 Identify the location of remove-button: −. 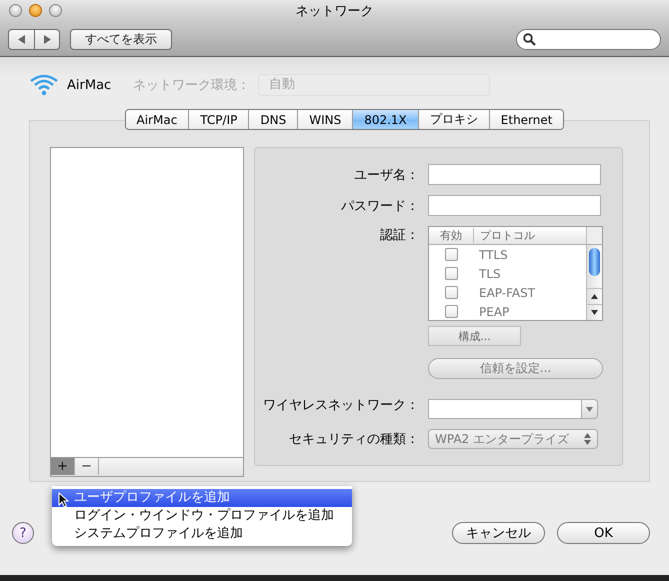
(87, 466).